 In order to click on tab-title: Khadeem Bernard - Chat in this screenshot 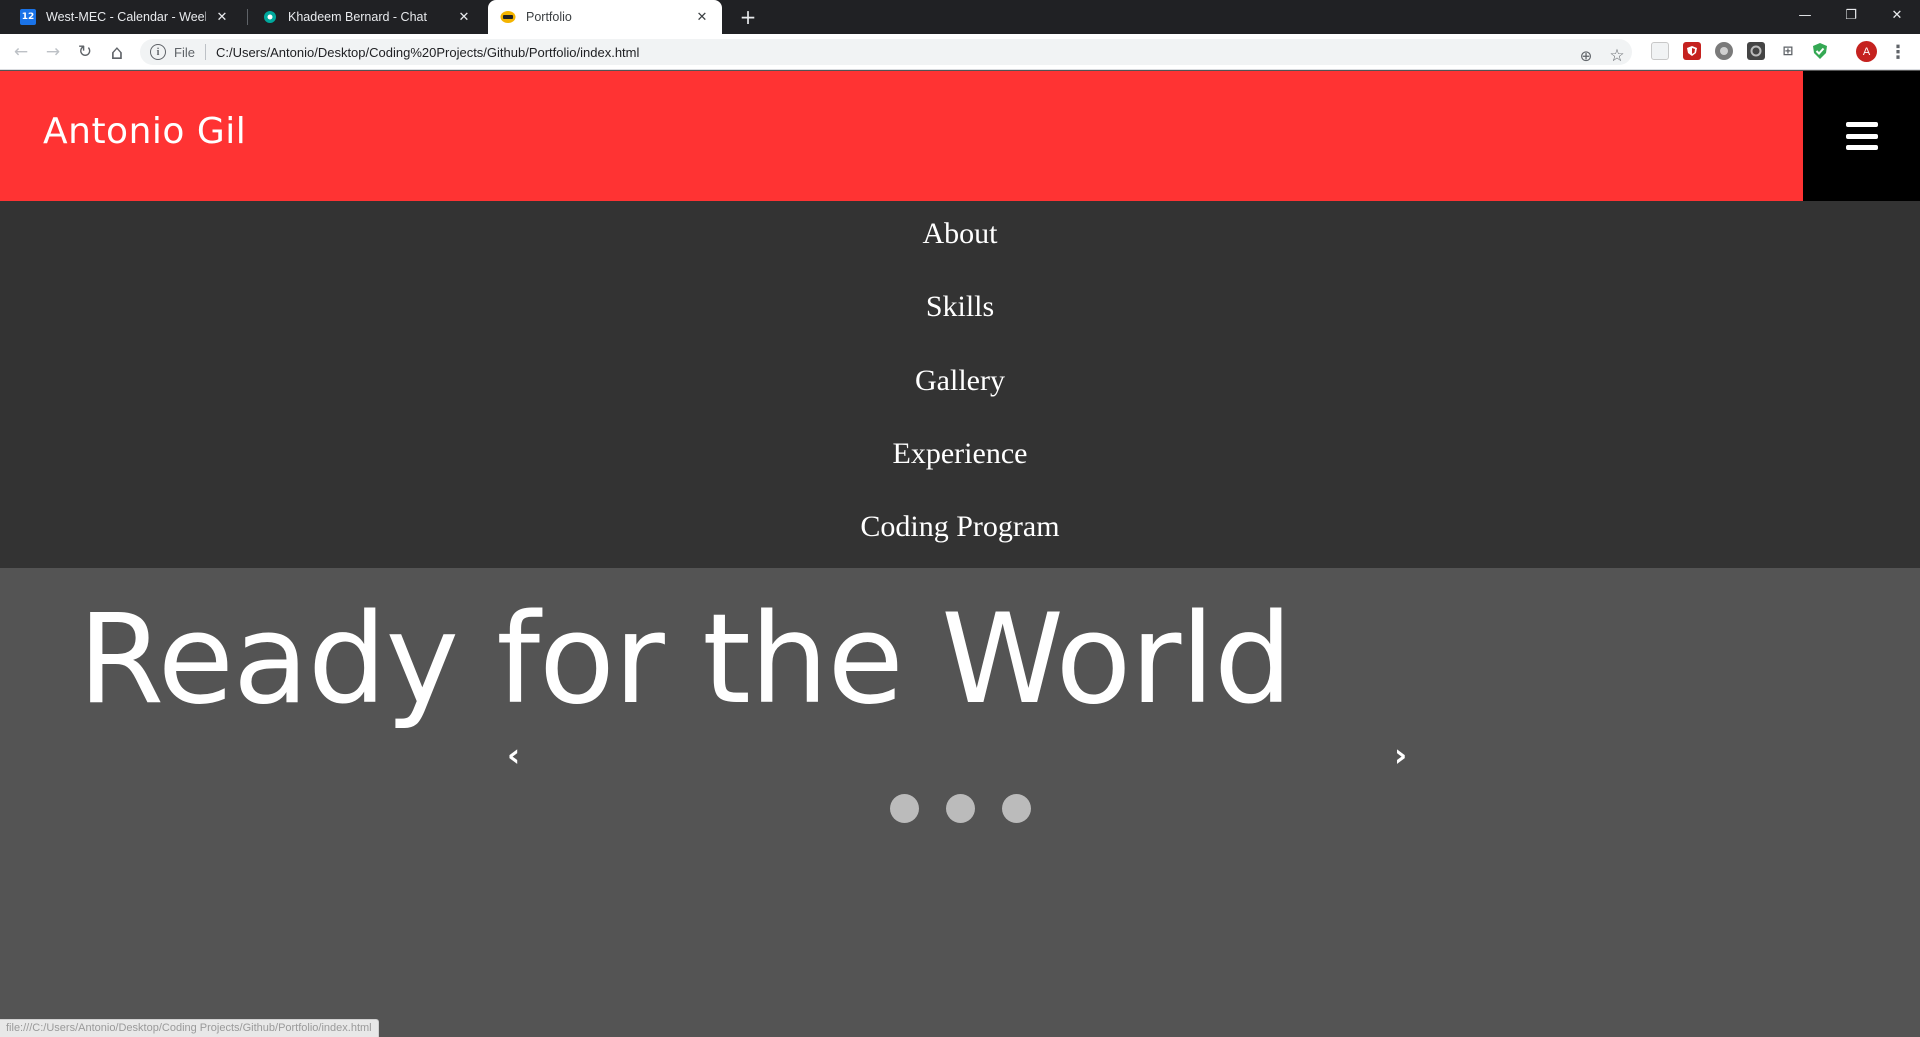, I will do `click(357, 17)`.